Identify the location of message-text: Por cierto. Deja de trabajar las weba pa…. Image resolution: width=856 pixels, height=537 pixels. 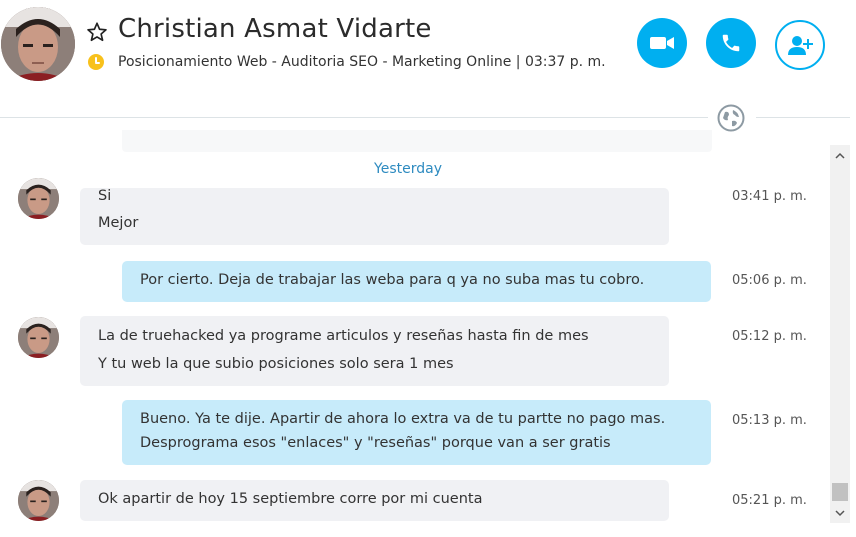
(392, 280).